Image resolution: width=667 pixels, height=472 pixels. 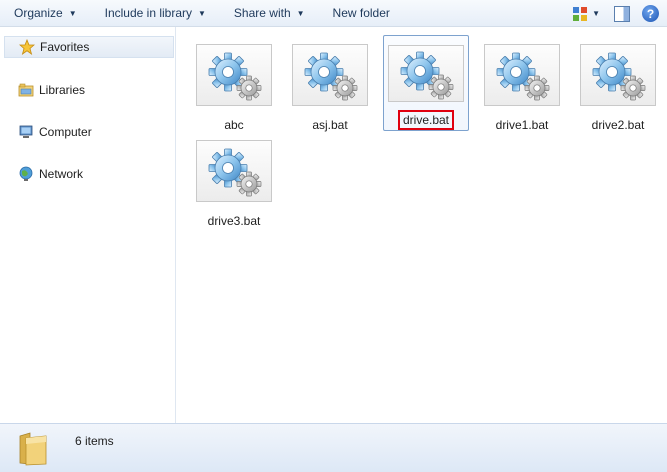 I want to click on file-item-asj-bat: asj.bat, so click(x=330, y=87).